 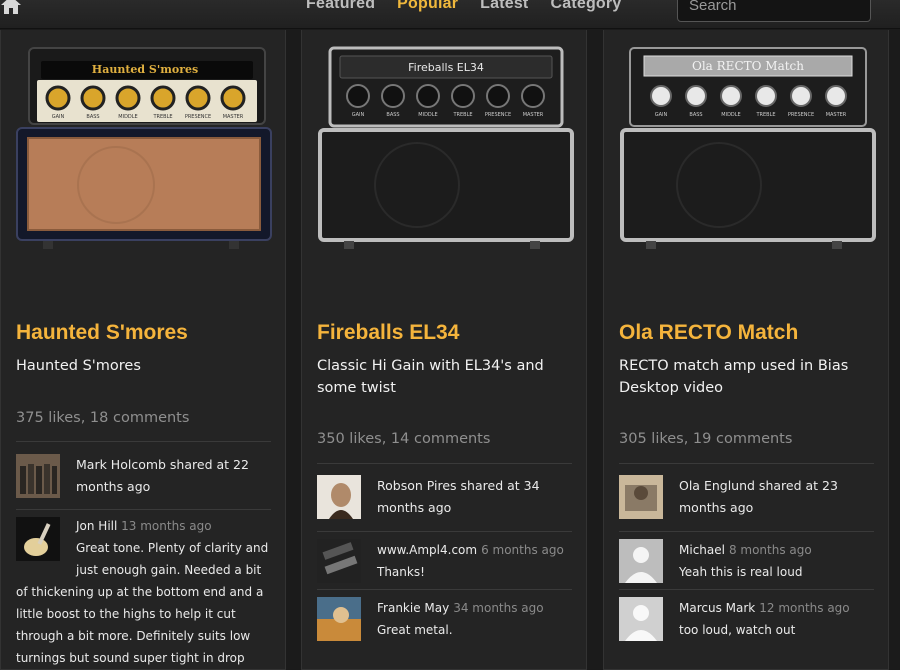 I want to click on comment-time: 6 months ago, so click(x=522, y=550).